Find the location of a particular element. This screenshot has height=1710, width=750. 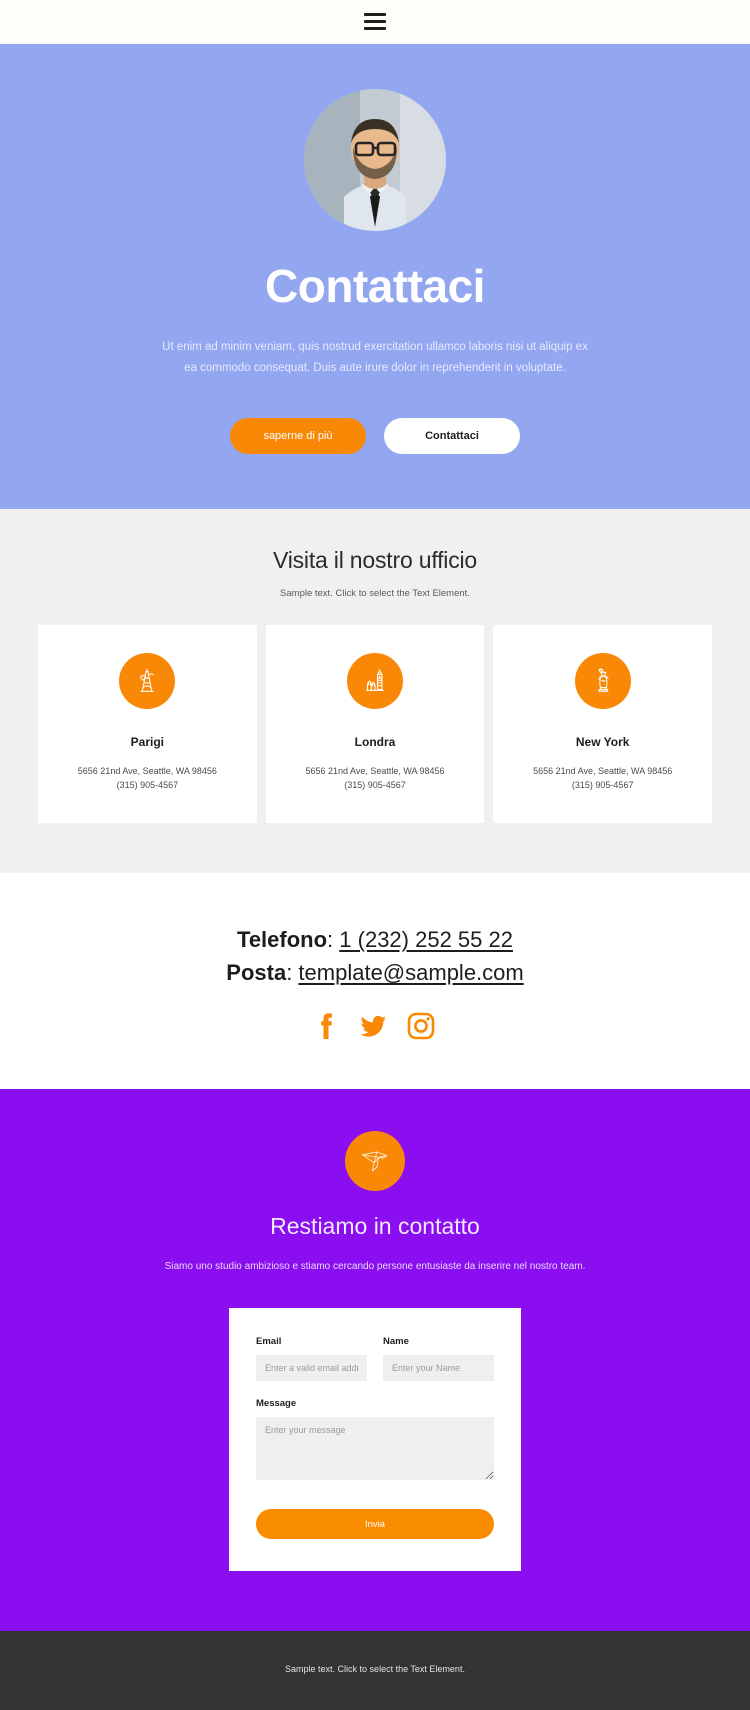

name-field-label: Name is located at coordinates (396, 1342).